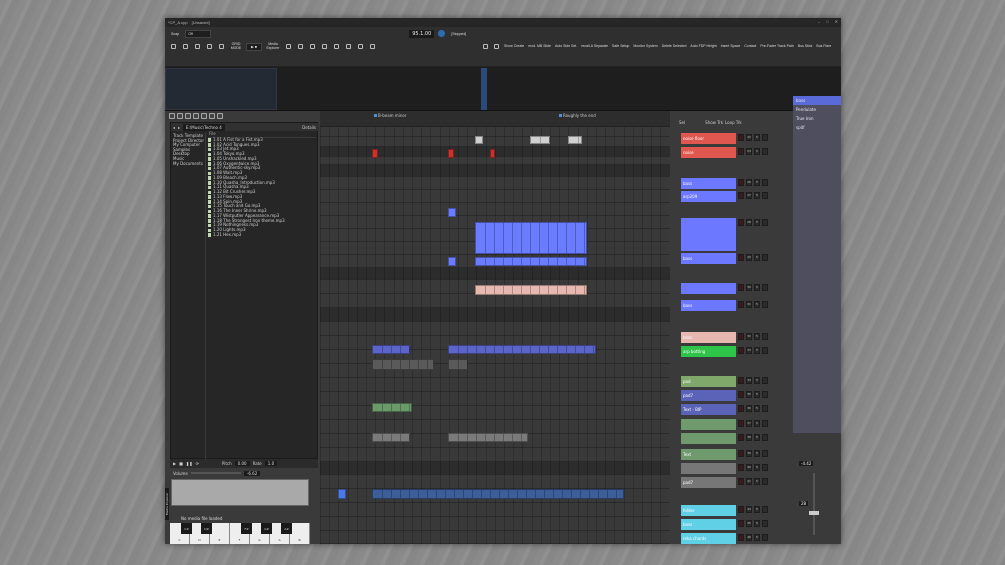 The width and height of the screenshot is (1005, 565). What do you see at coordinates (209, 47) in the screenshot?
I see `loop-icon` at bounding box center [209, 47].